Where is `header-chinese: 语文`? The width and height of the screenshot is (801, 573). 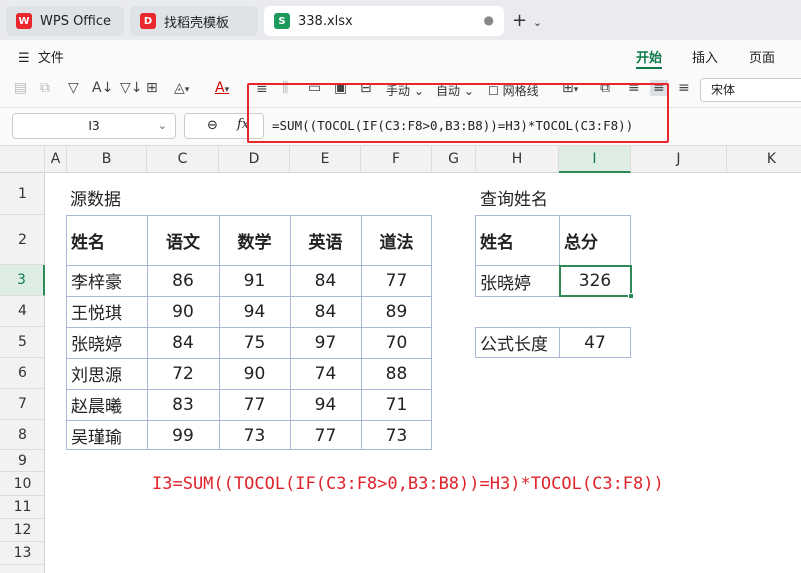 header-chinese: 语文 is located at coordinates (183, 240).